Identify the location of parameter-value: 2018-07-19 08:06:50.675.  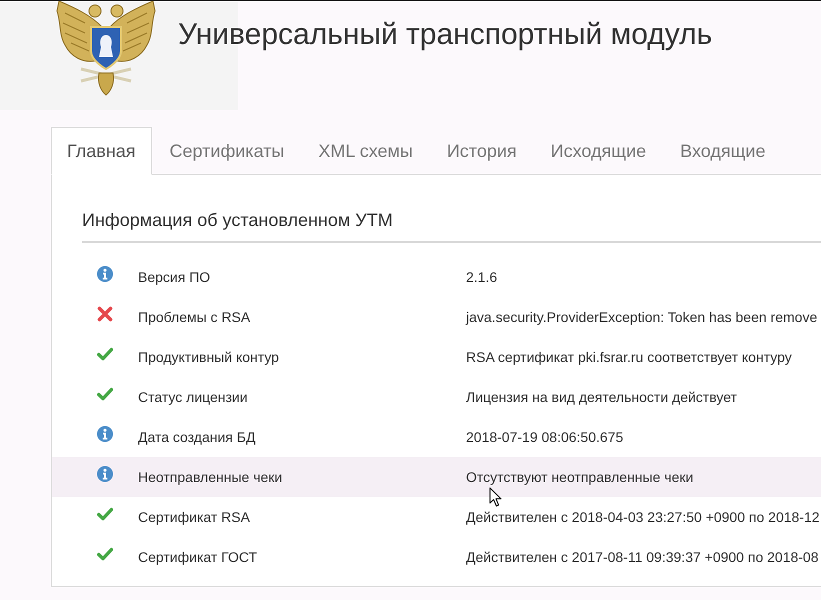
(545, 437).